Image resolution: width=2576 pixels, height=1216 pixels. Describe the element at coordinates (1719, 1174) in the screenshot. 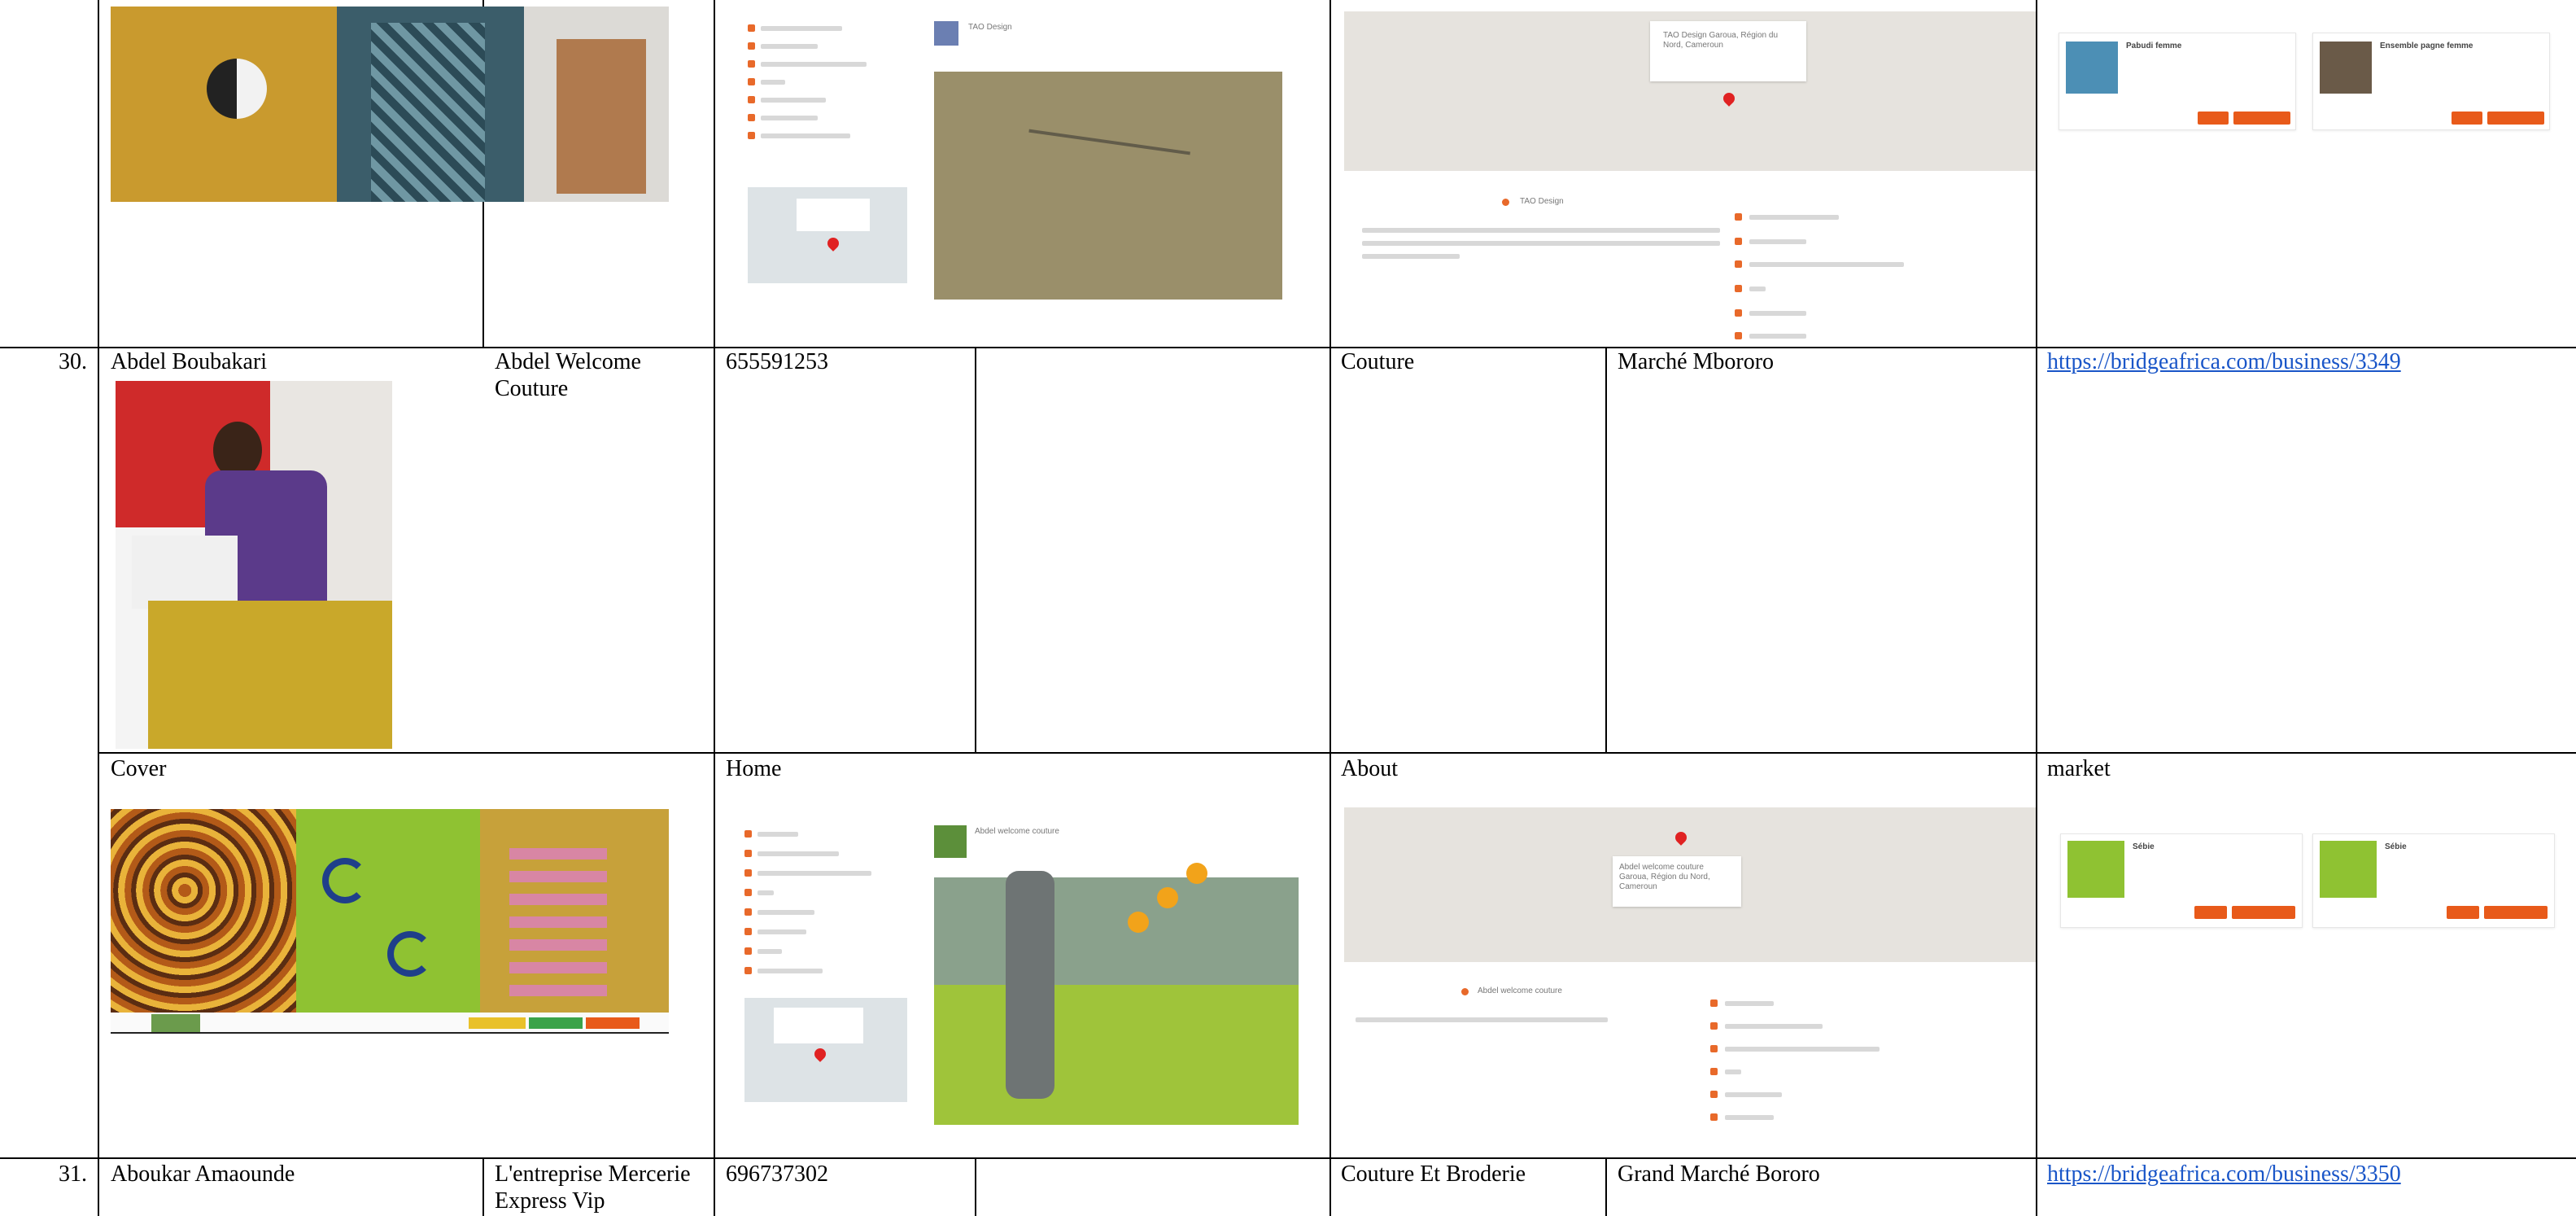

I see `location: Grand Marché Bororo` at that location.